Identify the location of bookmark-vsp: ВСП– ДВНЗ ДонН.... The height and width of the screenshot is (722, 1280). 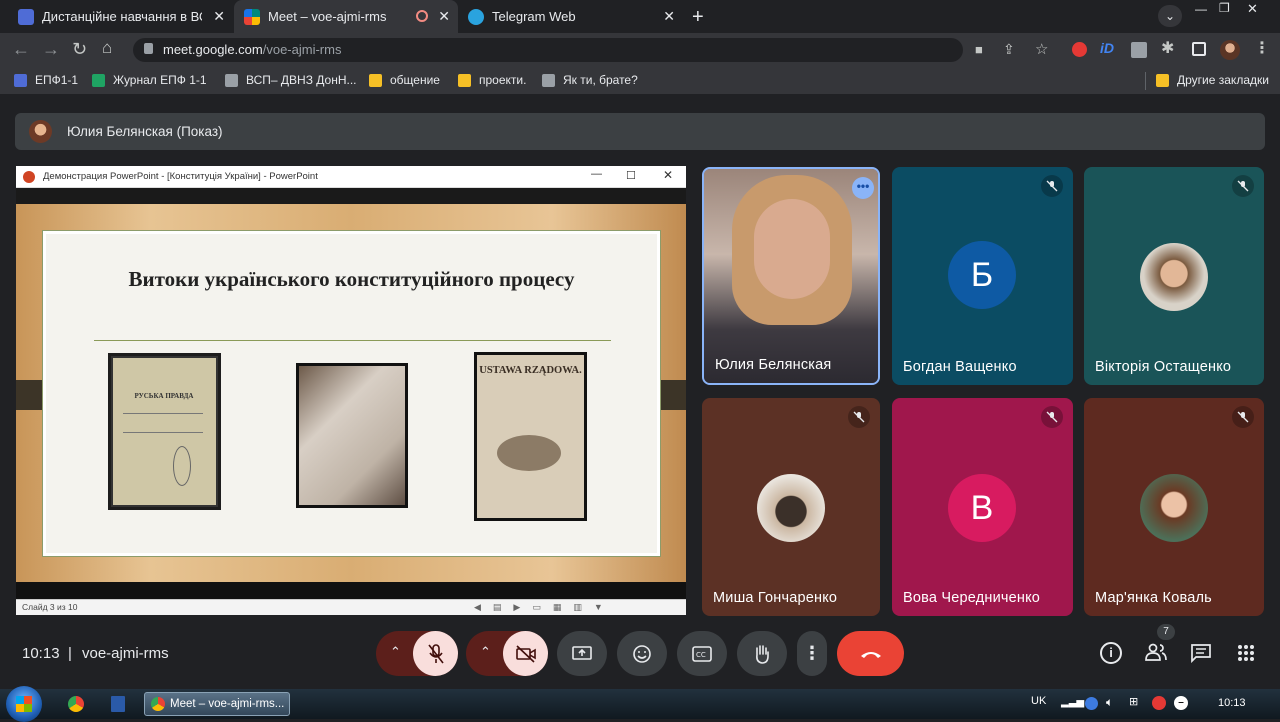
(291, 80).